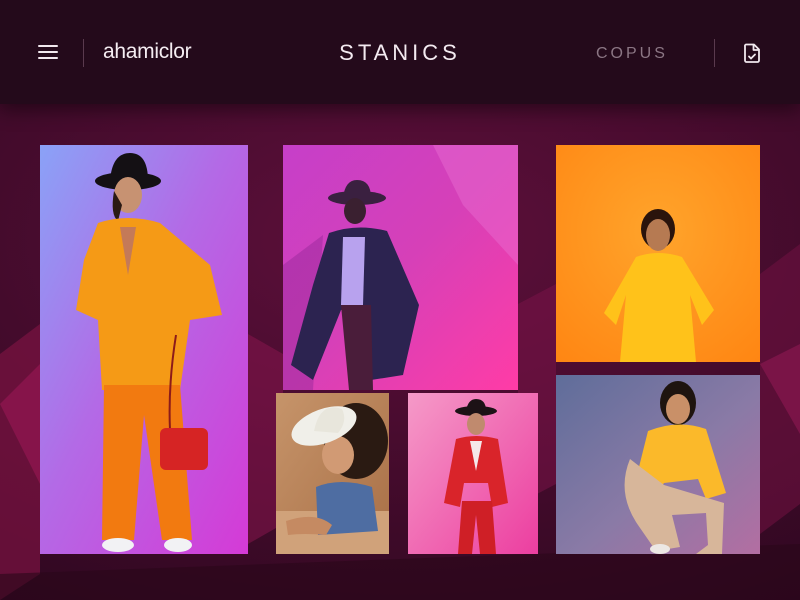  Describe the element at coordinates (400, 267) in the screenshot. I see `gallery-photo-dark-coat` at that location.